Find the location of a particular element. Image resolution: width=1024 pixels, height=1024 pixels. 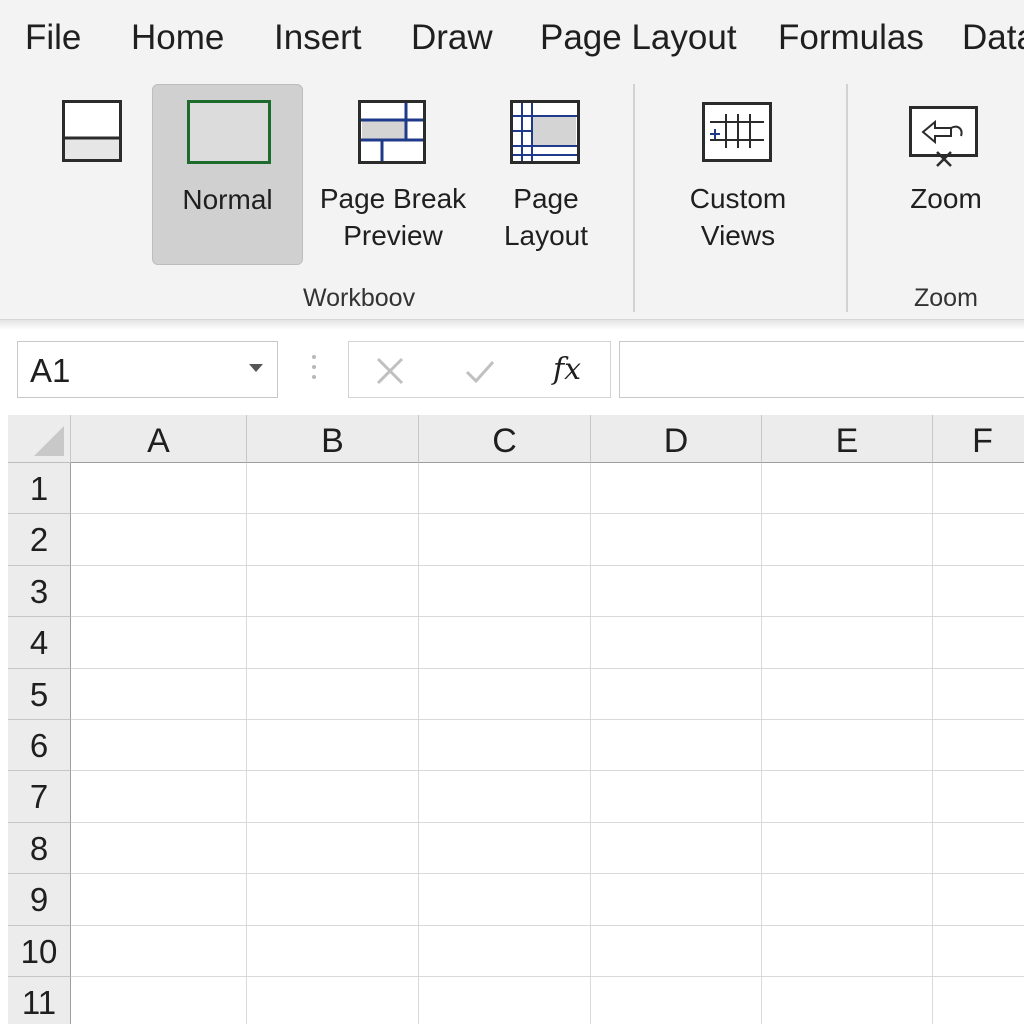

cell-a11 is located at coordinates (159, 1000).